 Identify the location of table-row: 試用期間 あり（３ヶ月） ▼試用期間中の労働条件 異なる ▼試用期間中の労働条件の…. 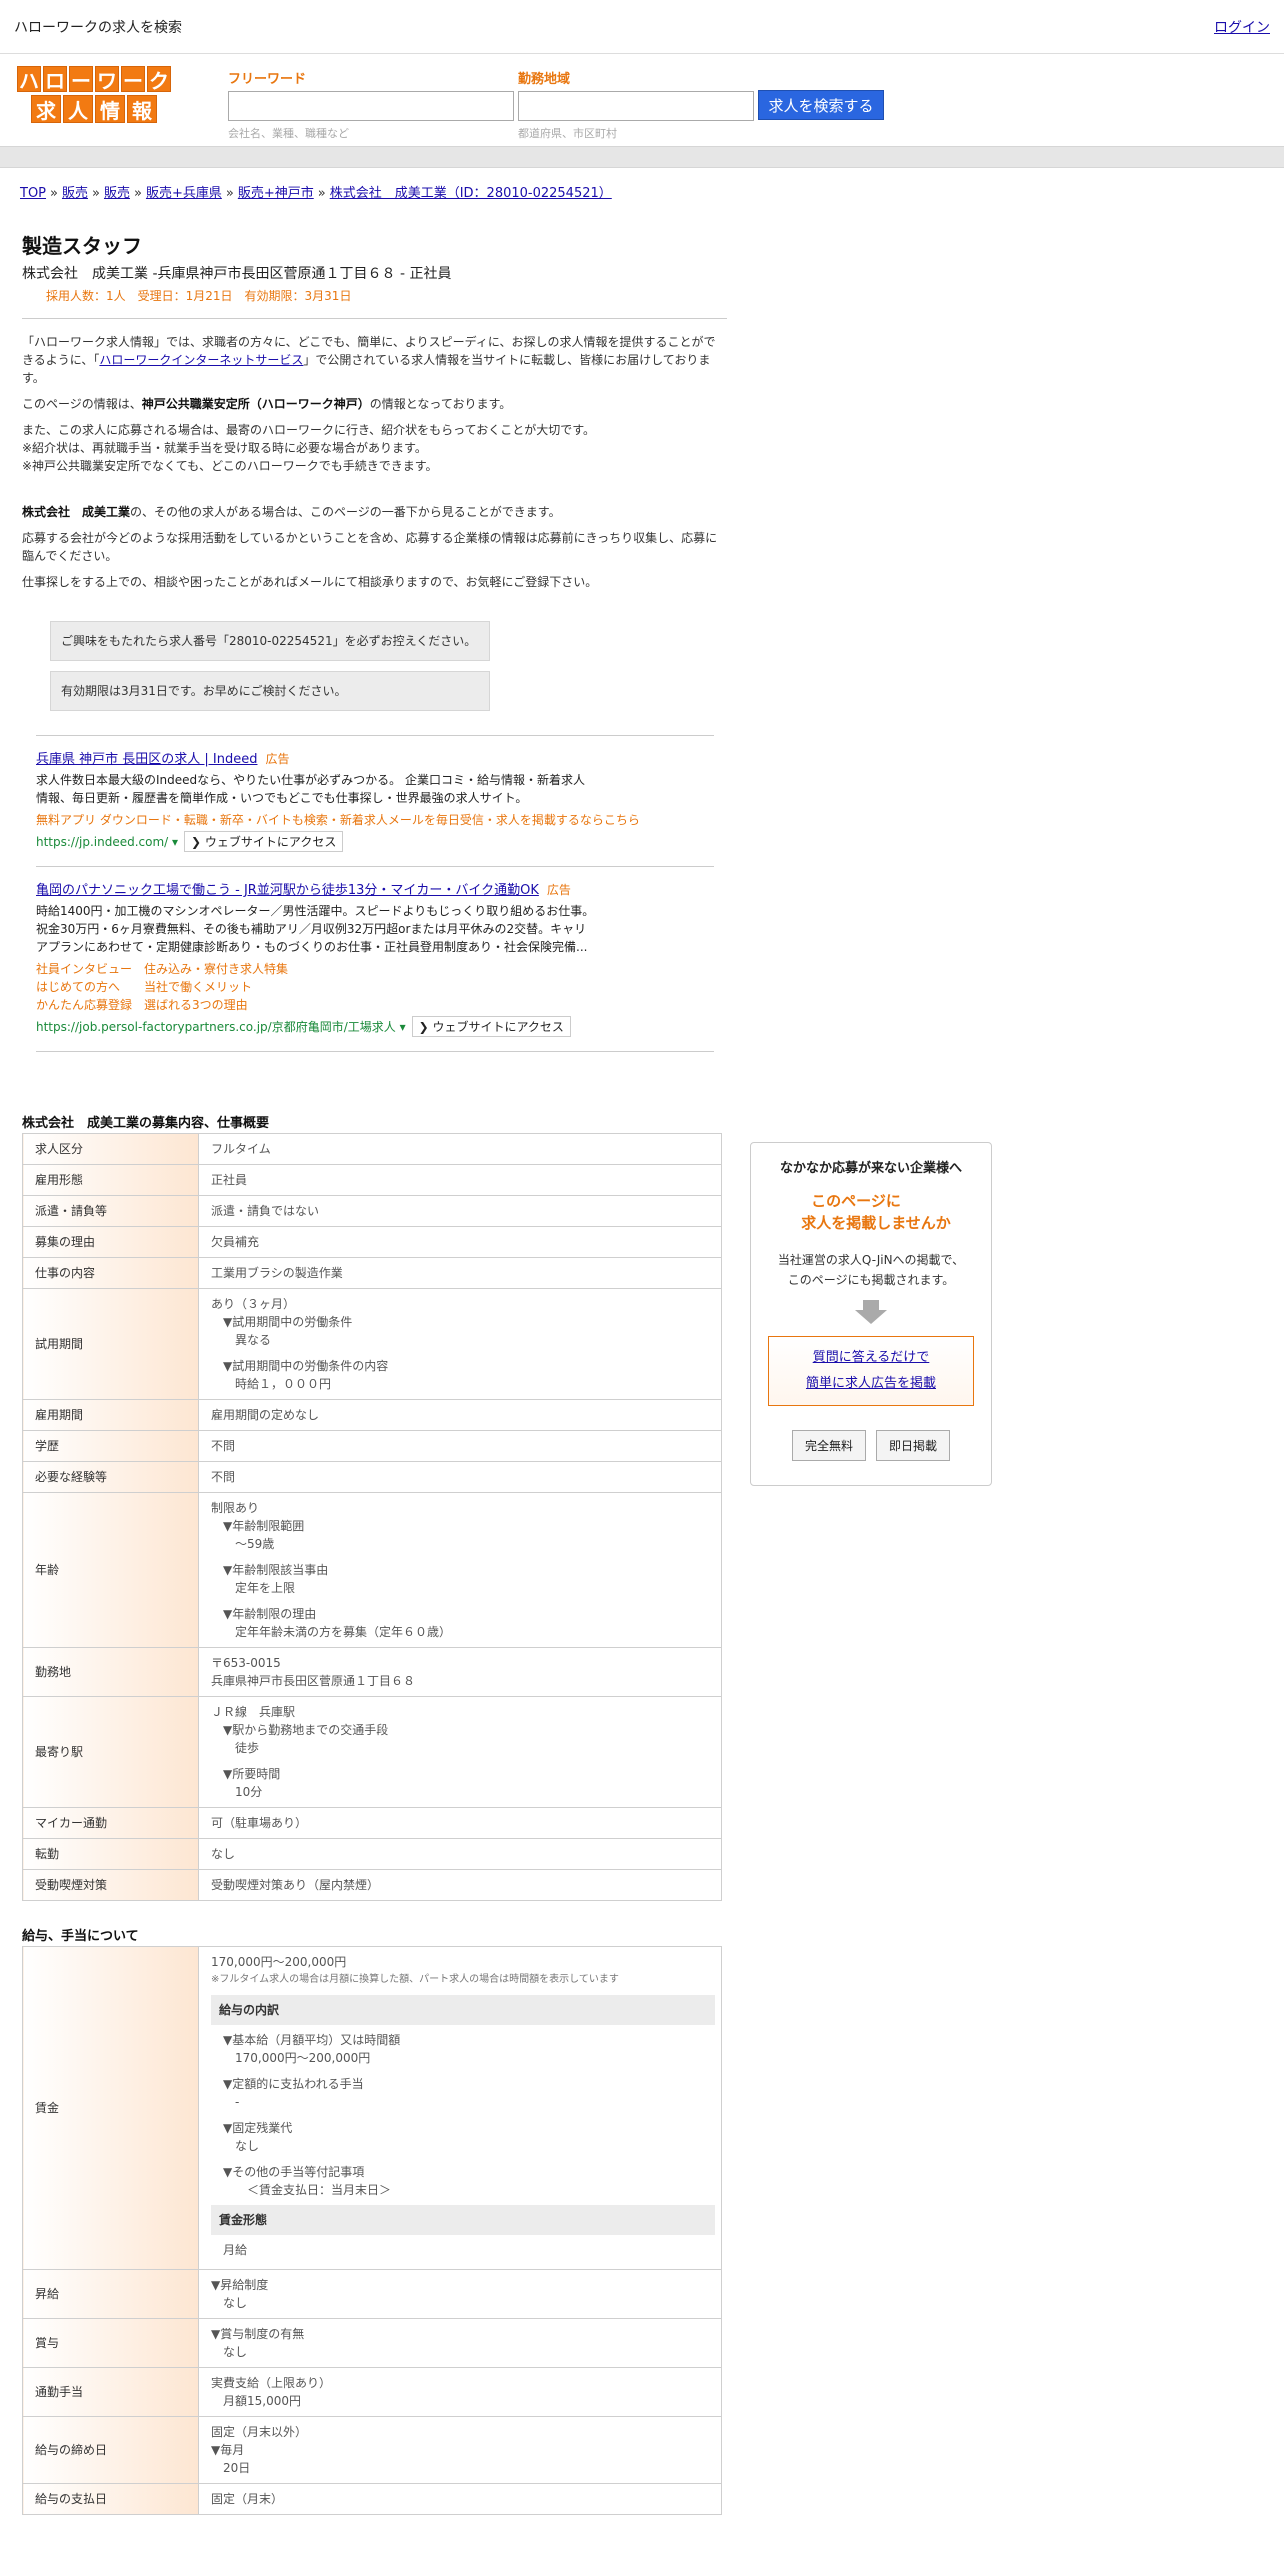
(372, 1344).